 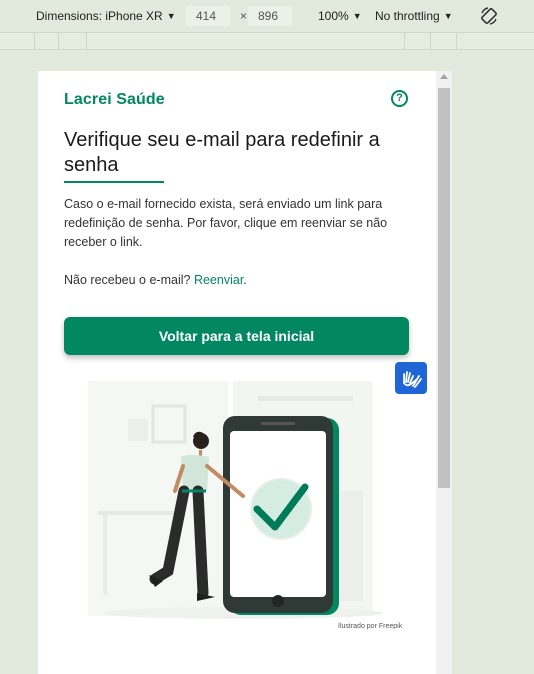 I want to click on hands-icon, so click(x=412, y=379).